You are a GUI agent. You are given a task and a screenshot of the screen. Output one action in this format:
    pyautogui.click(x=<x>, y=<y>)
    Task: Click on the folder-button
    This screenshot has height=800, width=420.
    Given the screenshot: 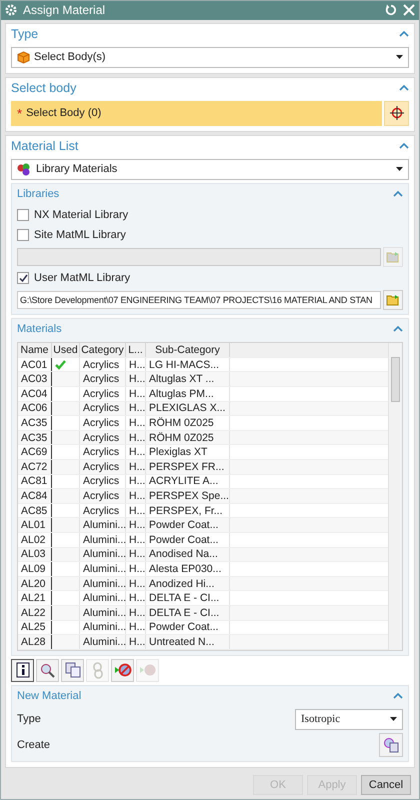 What is the action you would take?
    pyautogui.click(x=393, y=300)
    